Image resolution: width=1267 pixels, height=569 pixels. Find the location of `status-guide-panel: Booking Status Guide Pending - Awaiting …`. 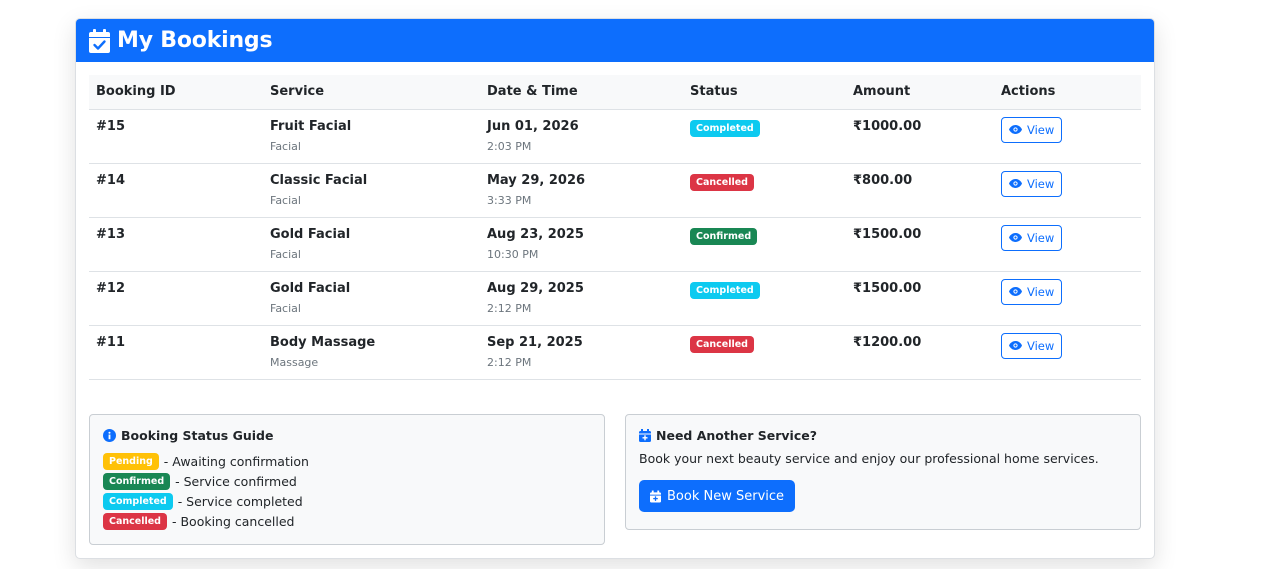

status-guide-panel: Booking Status Guide Pending - Awaiting … is located at coordinates (347, 479).